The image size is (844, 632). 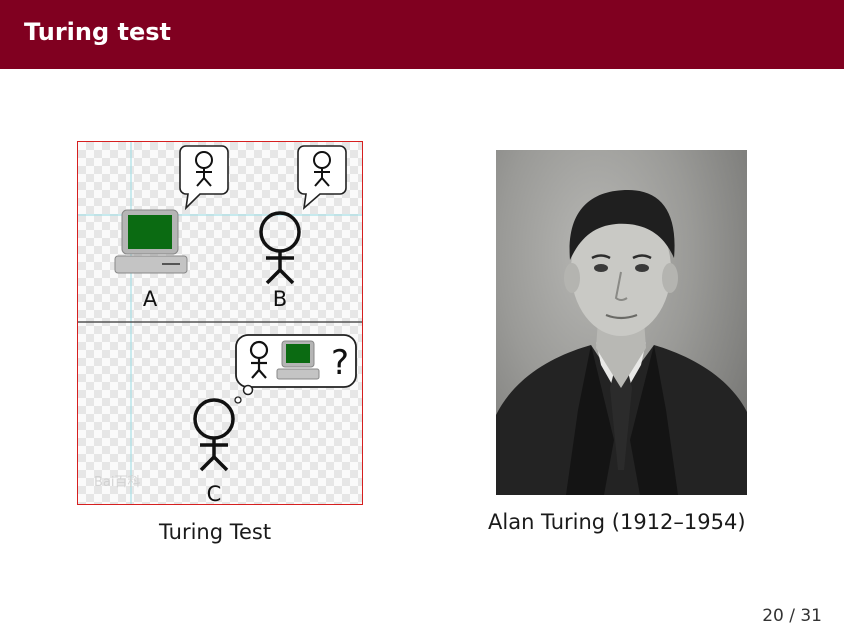 What do you see at coordinates (215, 532) in the screenshot?
I see `caption-turing-test: Turing Test` at bounding box center [215, 532].